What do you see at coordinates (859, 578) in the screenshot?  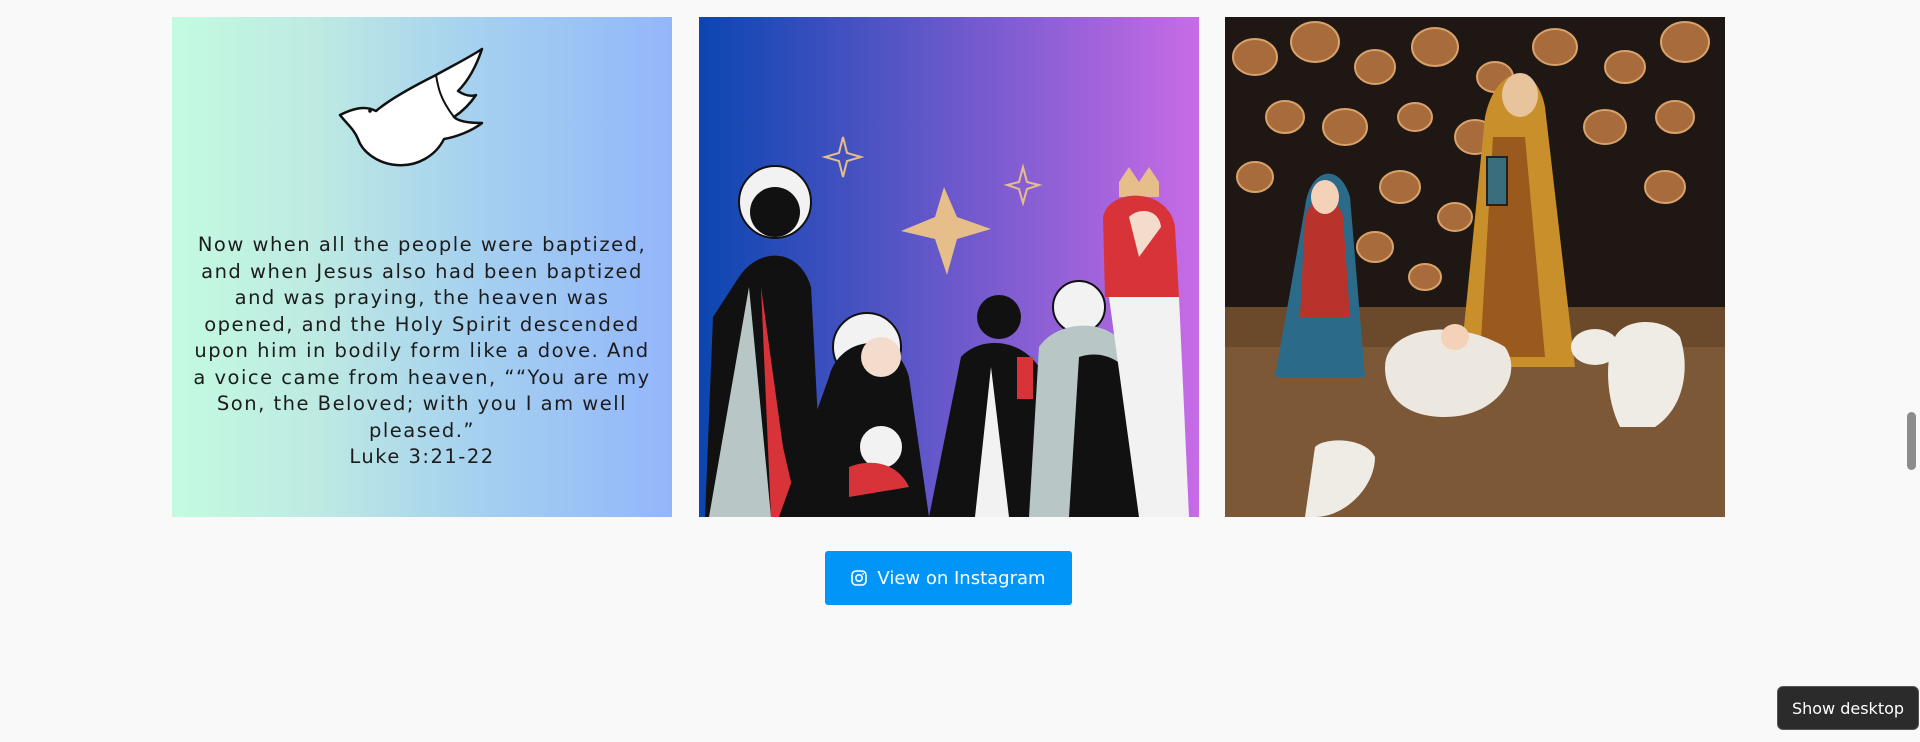 I see `instagram-icon` at bounding box center [859, 578].